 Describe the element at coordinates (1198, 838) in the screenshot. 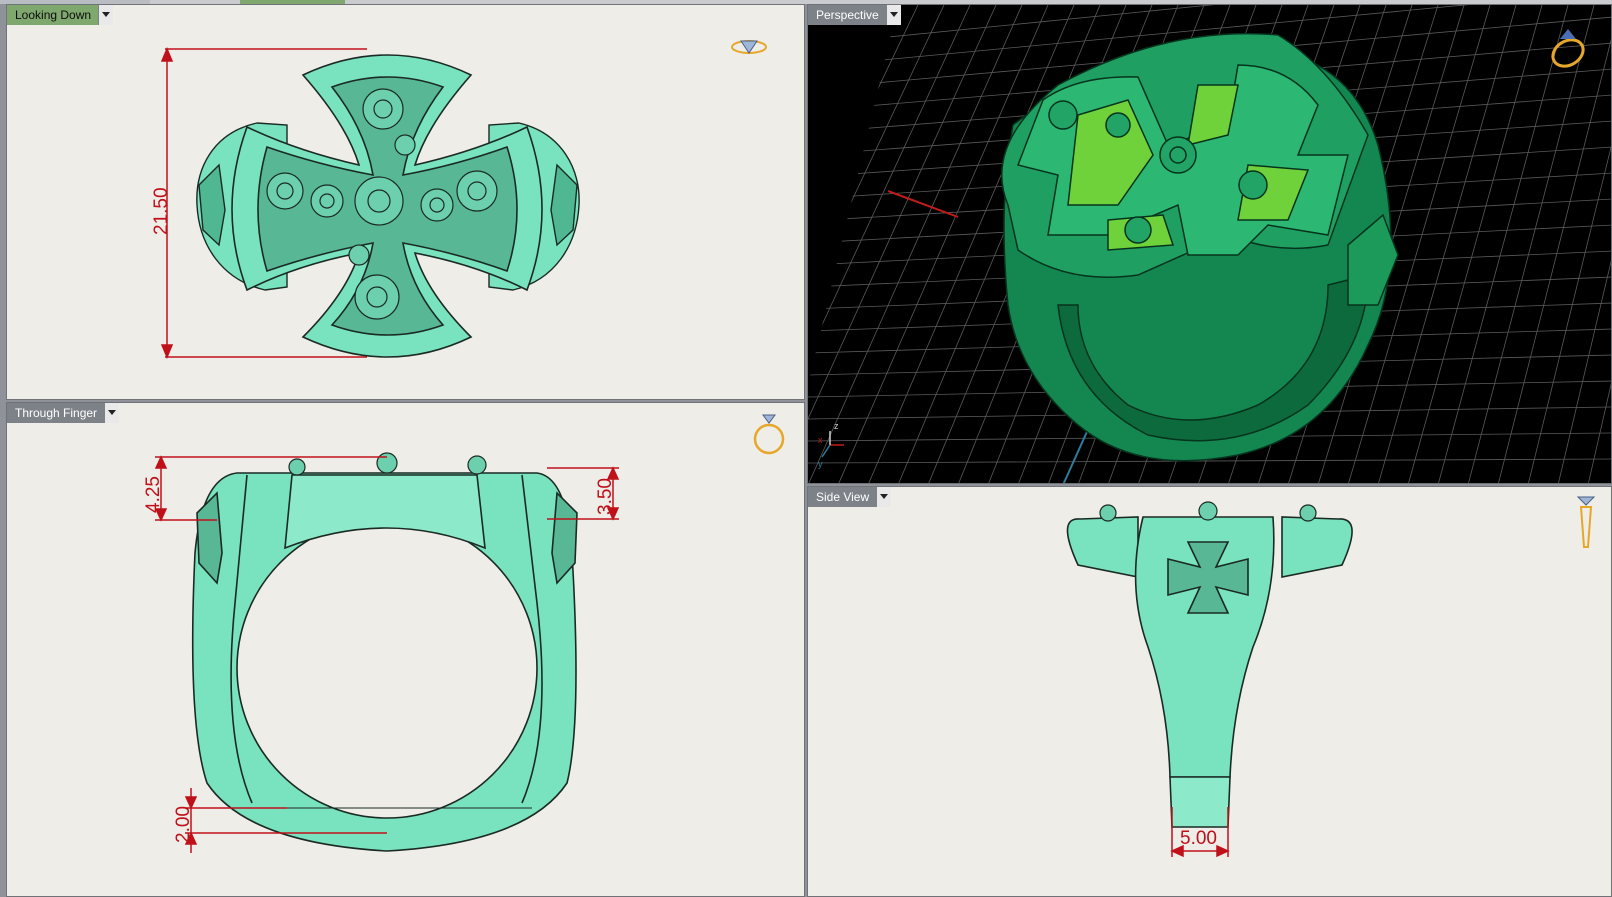

I see `dimension-width-label: 5.00` at that location.